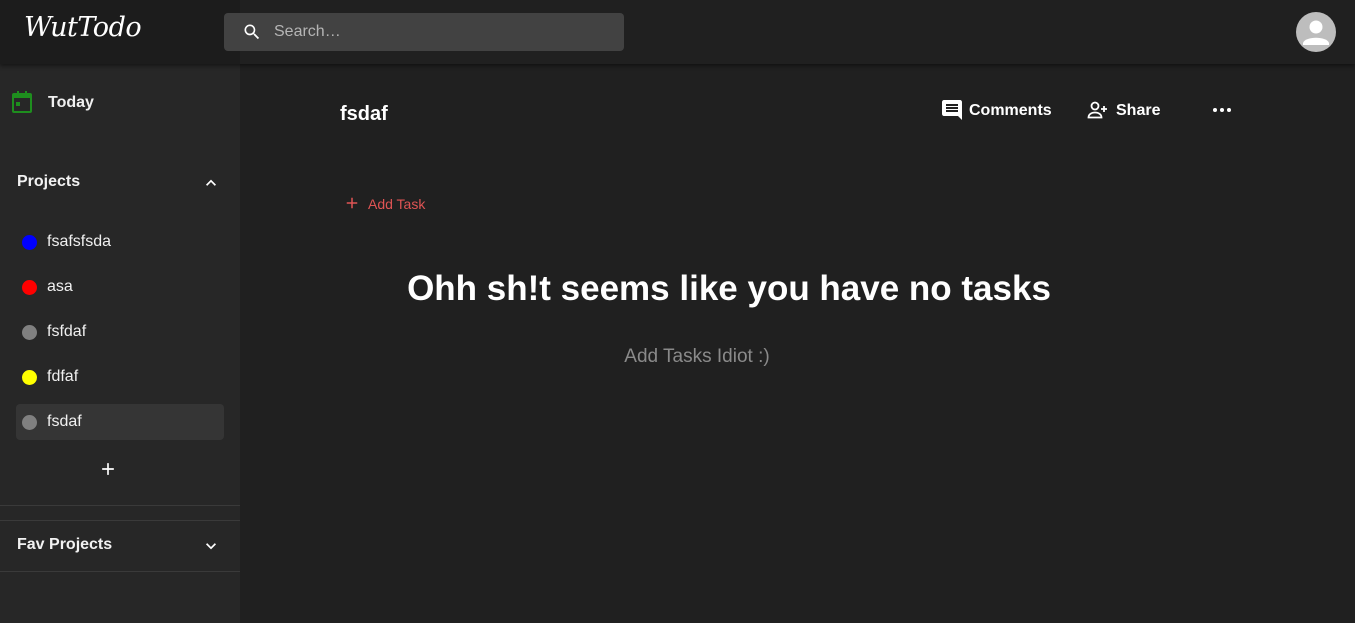  I want to click on project-list: fsafsfsda asa fsfdaf fdfaf fsdaf, so click(120, 336).